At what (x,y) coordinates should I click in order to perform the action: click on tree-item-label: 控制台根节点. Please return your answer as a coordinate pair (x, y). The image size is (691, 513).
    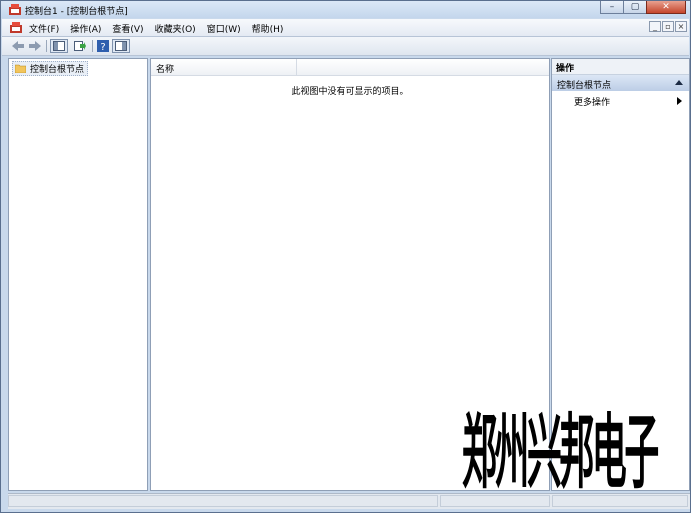
    Looking at the image, I should click on (57, 70).